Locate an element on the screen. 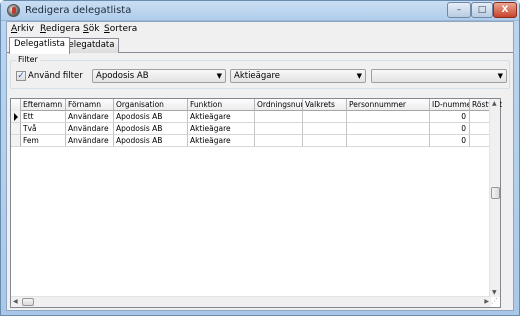  column-header-id-nummer: ID-nummer is located at coordinates (450, 105).